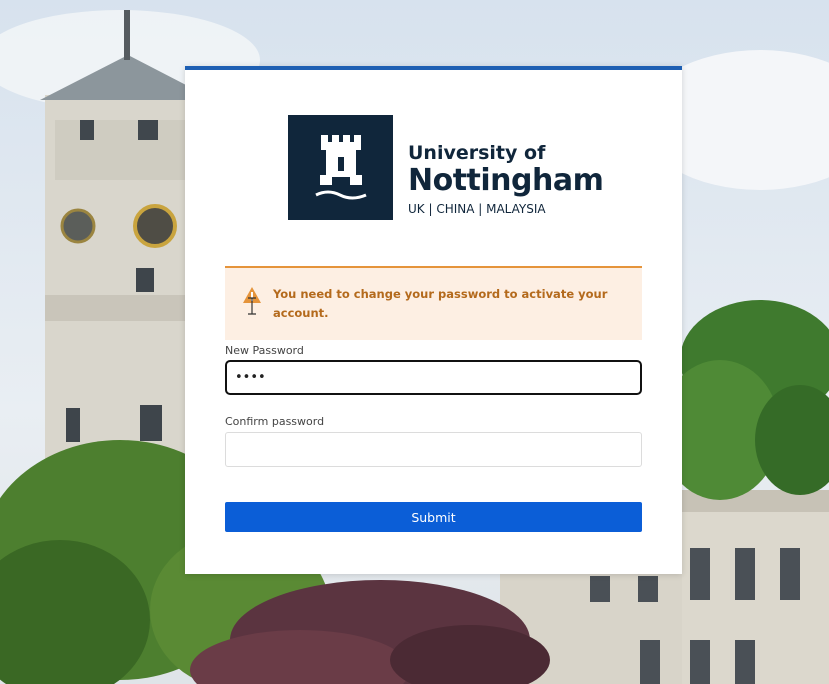 The height and width of the screenshot is (684, 829). I want to click on university-name-line1: University of, so click(477, 153).